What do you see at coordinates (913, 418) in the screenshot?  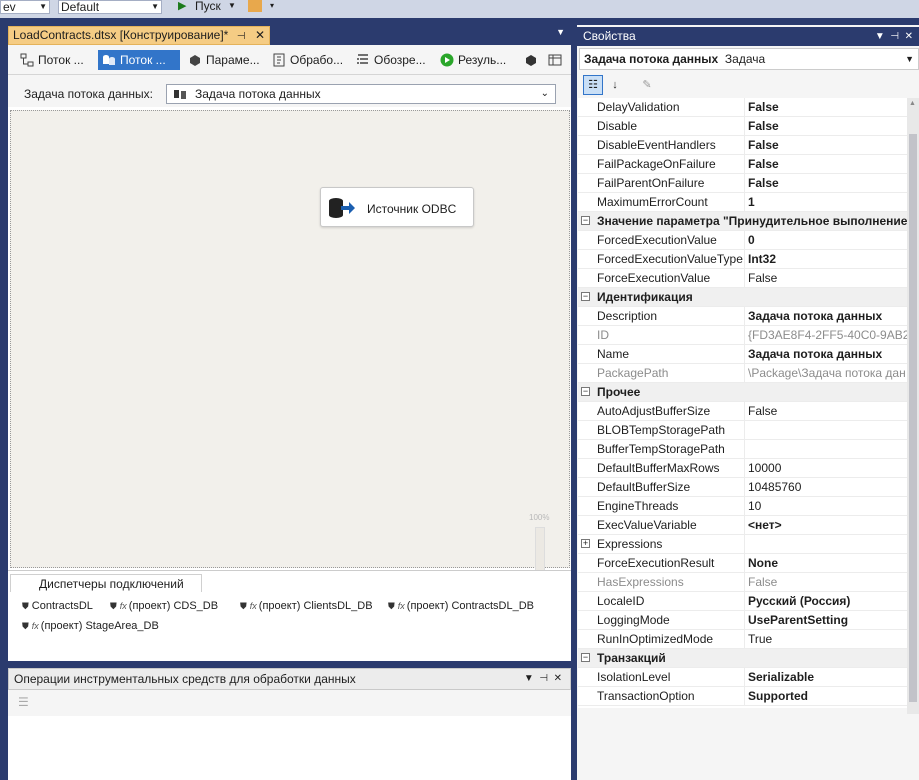 I see `scrollbar-thumb` at bounding box center [913, 418].